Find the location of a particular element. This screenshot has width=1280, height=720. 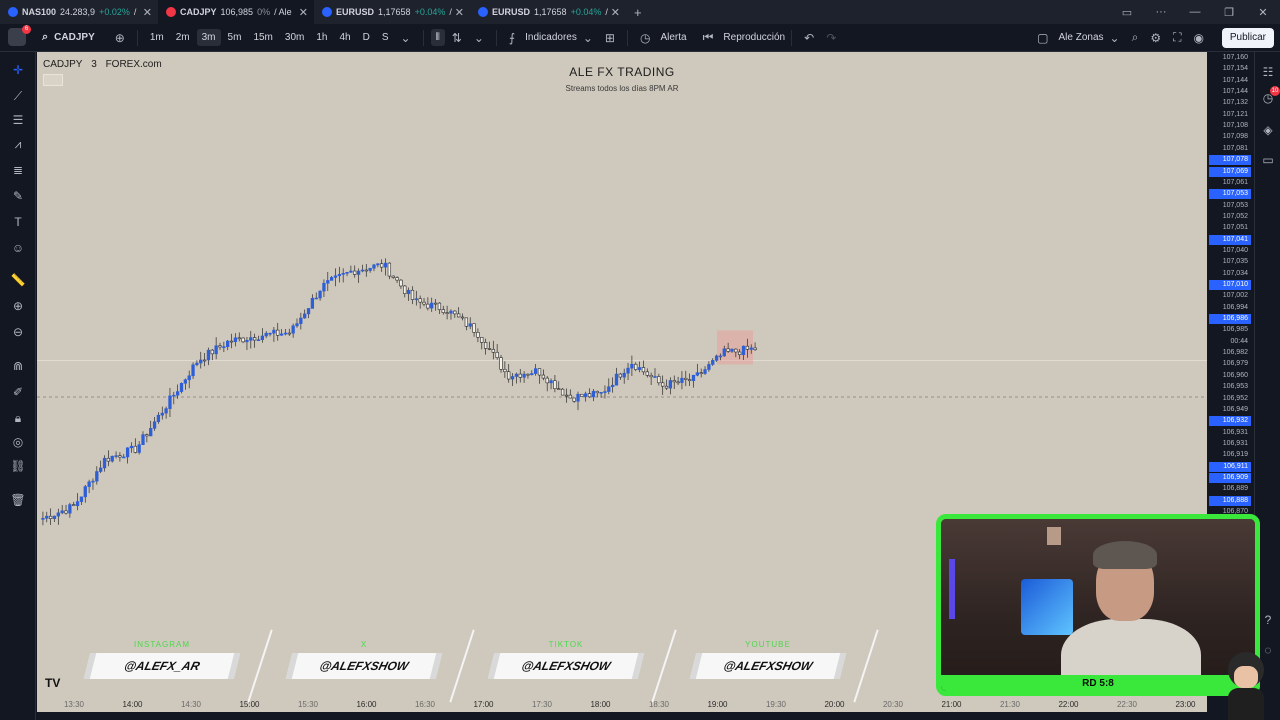

interval-3m-button: 3m is located at coordinates (208, 37).